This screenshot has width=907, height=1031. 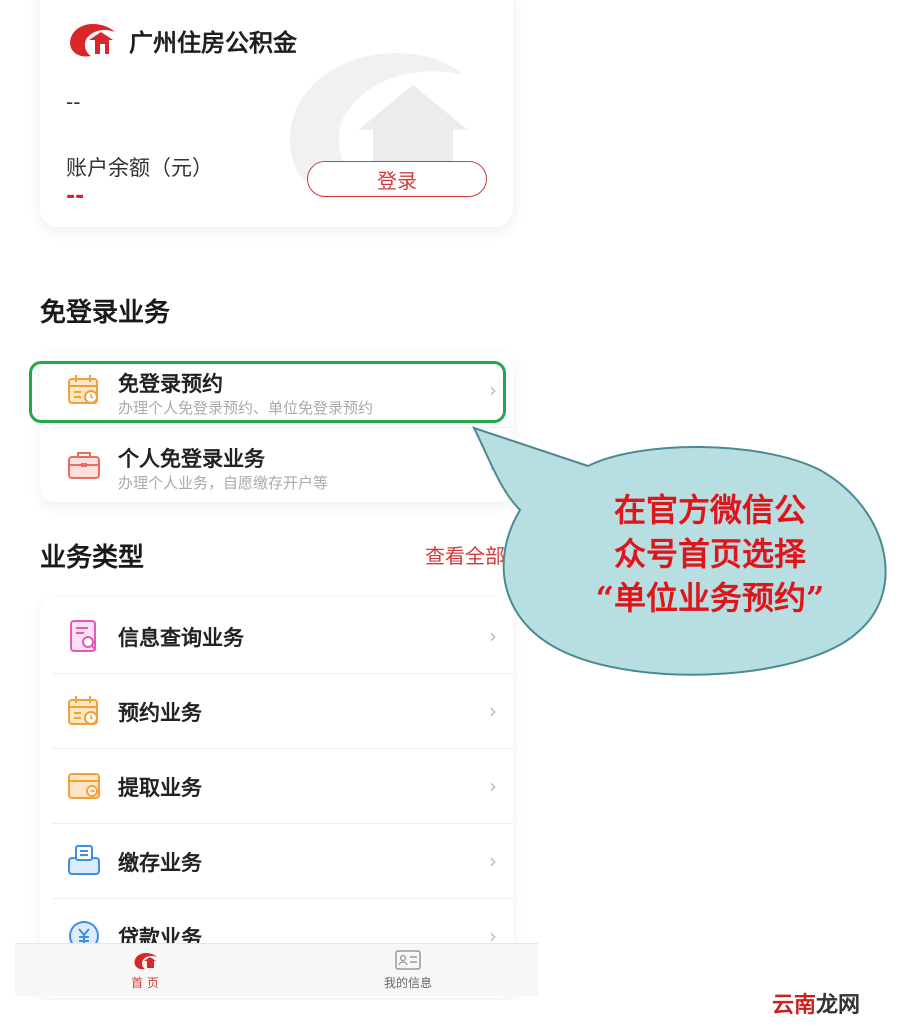 What do you see at coordinates (709, 510) in the screenshot?
I see `callout-line: 在官方微信公` at bounding box center [709, 510].